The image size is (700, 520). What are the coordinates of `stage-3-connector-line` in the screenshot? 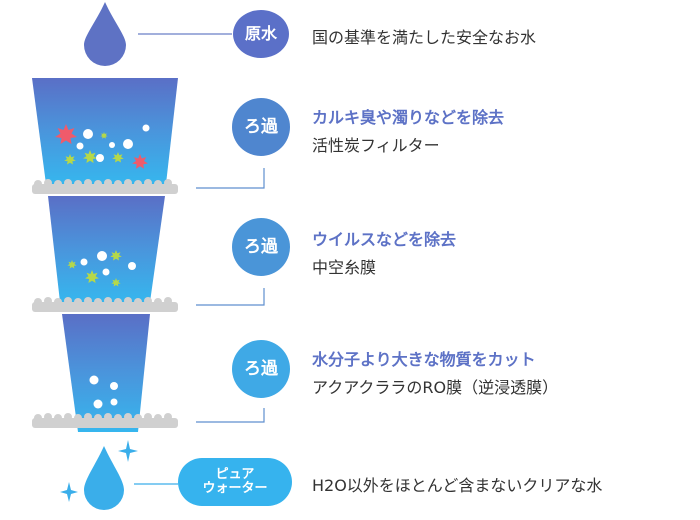 It's located at (230, 415).